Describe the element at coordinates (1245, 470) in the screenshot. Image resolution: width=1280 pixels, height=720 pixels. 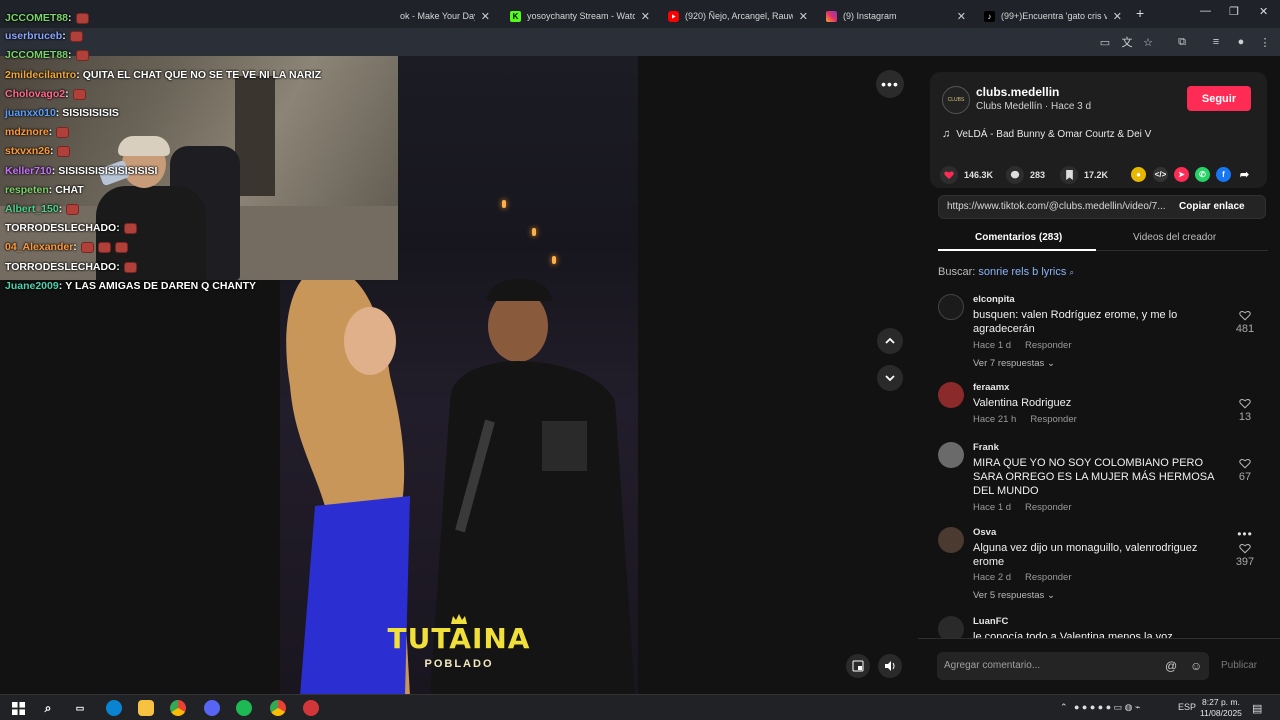
I see `comment-like-button: 67` at that location.